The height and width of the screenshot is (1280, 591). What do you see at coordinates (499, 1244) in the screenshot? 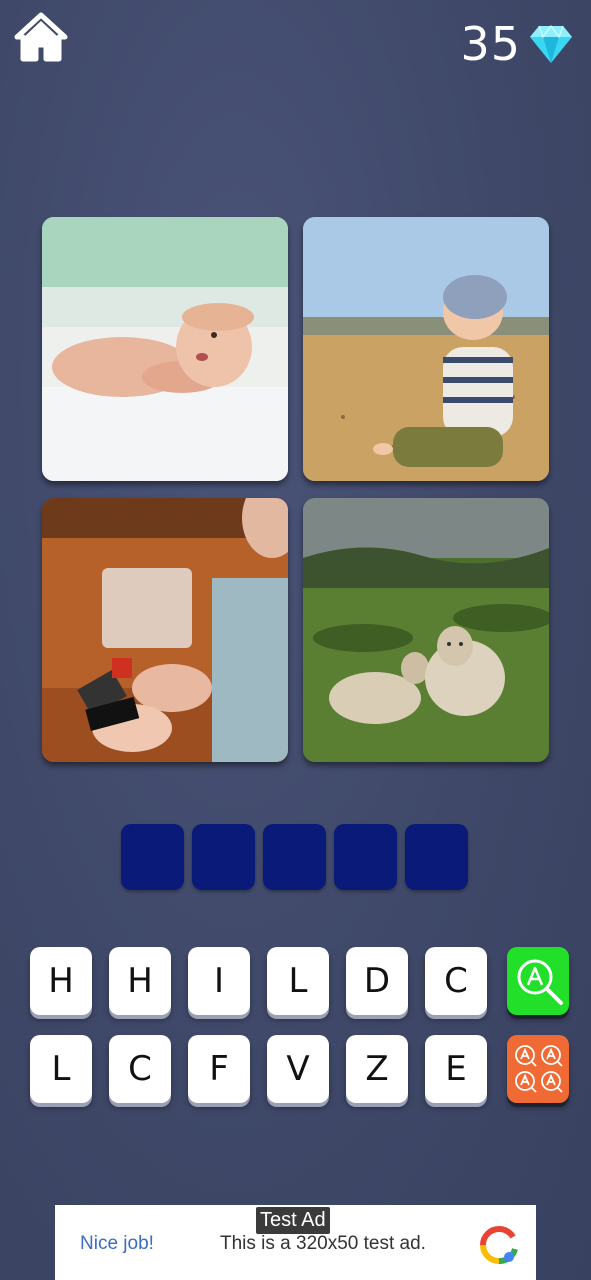
I see `ad-logo-icon` at bounding box center [499, 1244].